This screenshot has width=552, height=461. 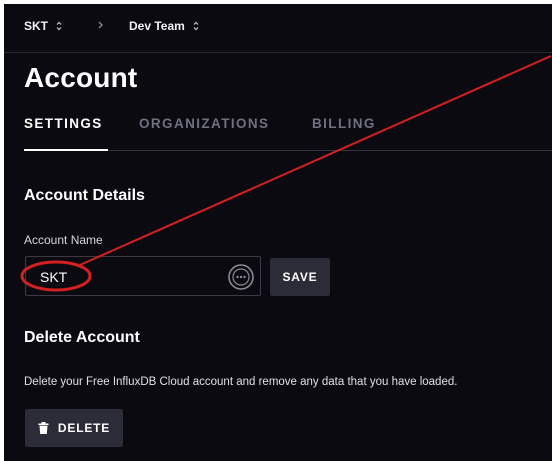 I want to click on account-tabs: SETTINGS ORGANIZATIONS BILLING, so click(x=278, y=133).